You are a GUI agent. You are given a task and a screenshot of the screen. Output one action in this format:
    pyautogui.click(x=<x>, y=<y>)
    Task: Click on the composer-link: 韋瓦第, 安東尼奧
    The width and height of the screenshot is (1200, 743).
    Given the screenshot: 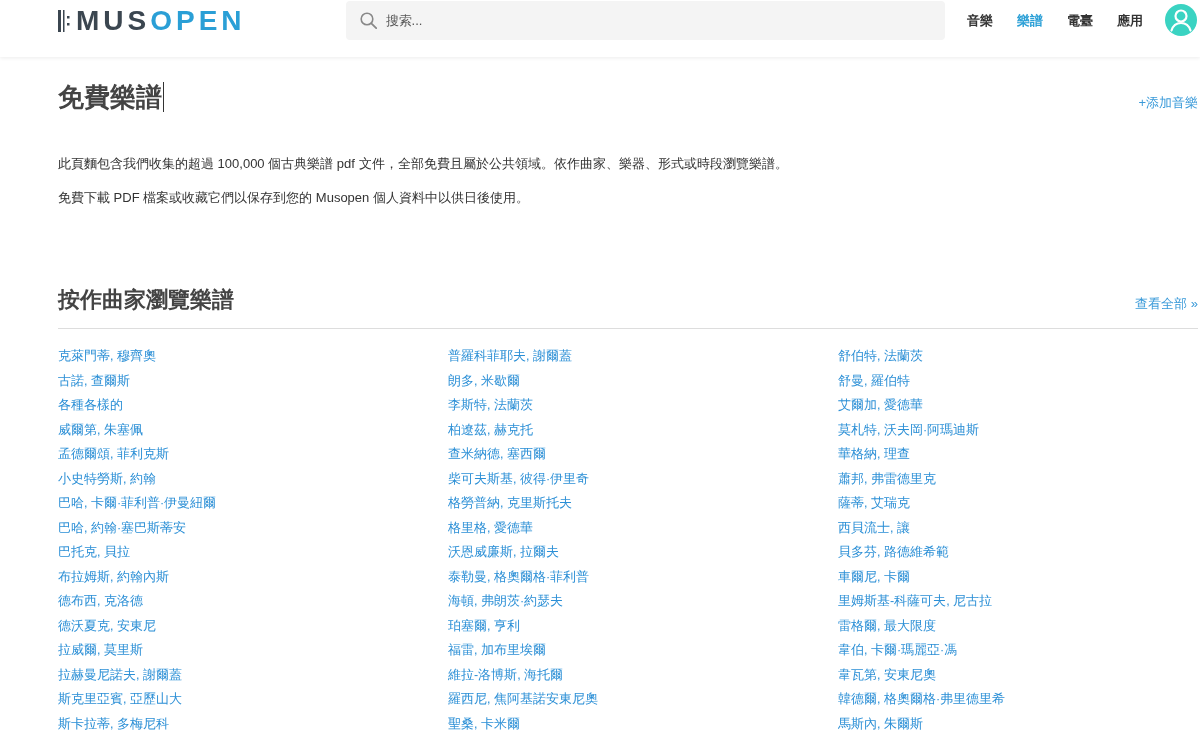 What is the action you would take?
    pyautogui.click(x=887, y=674)
    